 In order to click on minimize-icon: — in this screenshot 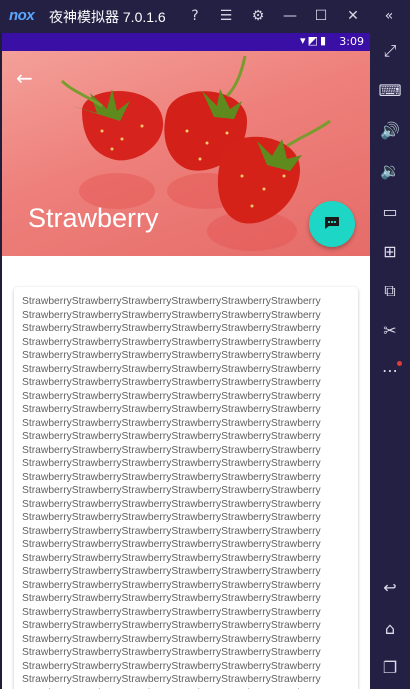, I will do `click(290, 16)`.